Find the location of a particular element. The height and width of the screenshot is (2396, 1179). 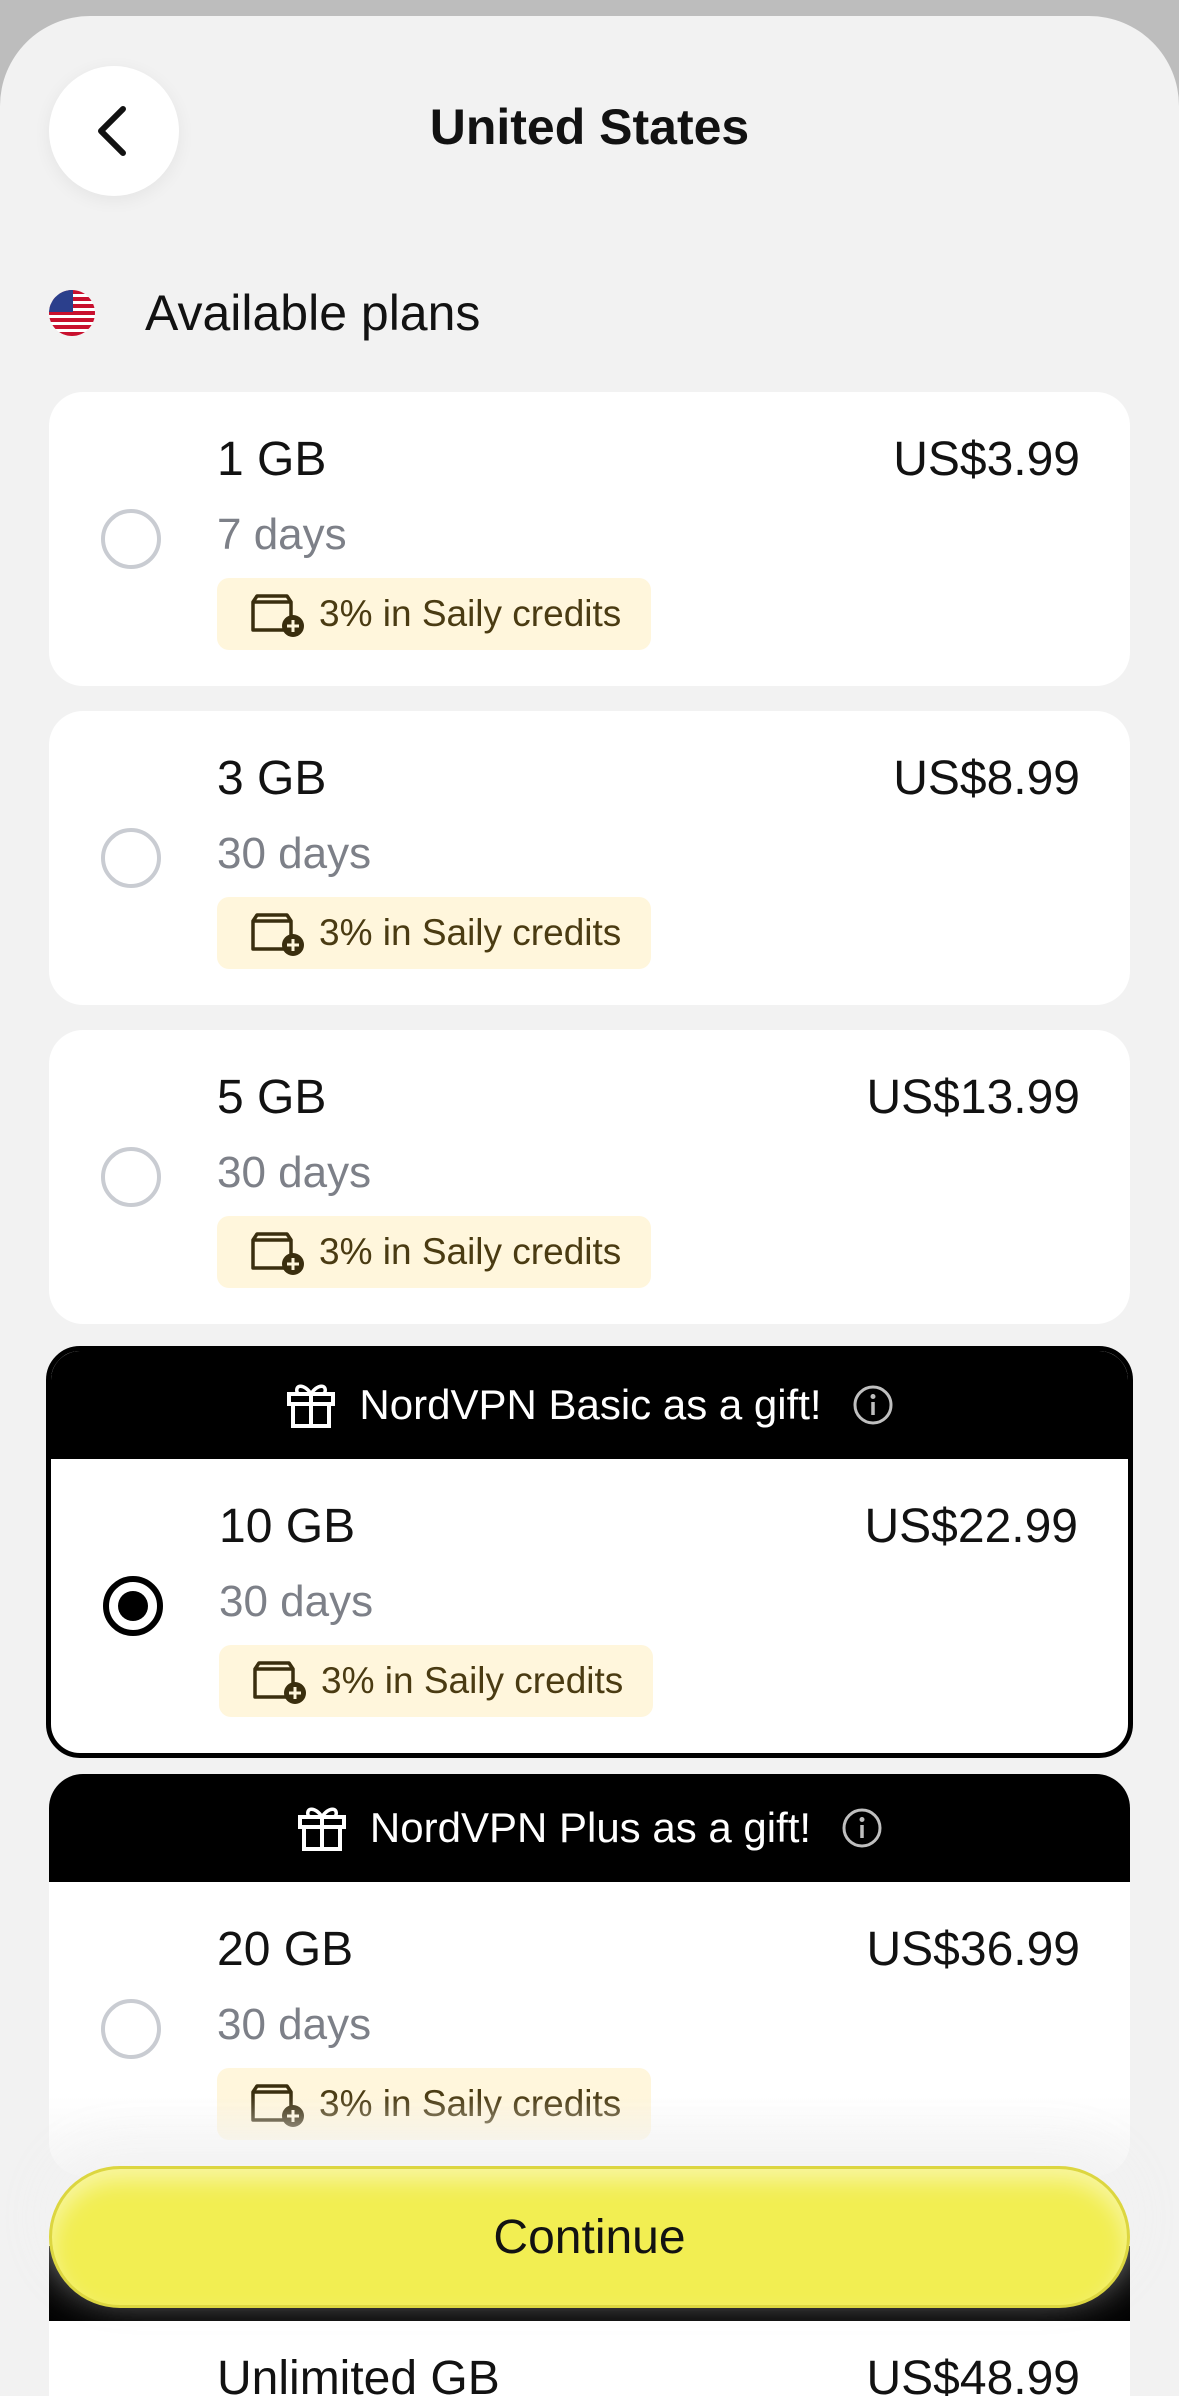

plan-card-3gb: 3 GB US$8.99 30 days 3% in Saily credits is located at coordinates (589, 858).